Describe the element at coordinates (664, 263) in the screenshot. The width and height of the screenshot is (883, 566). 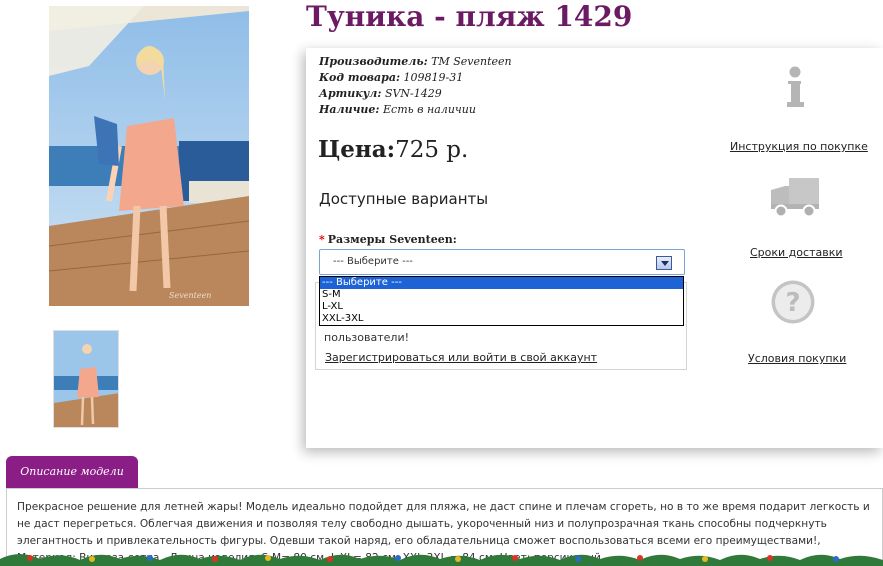
I see `chevron-down-icon` at that location.